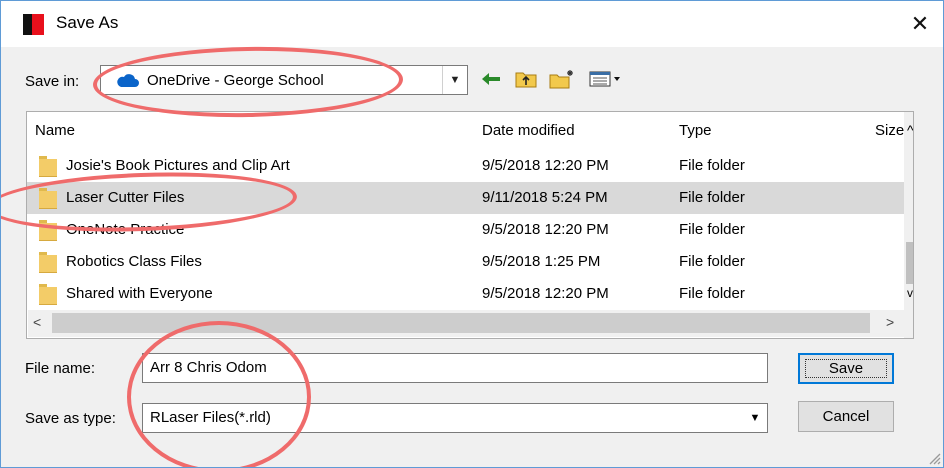  I want to click on horizontal-scrollbar: < >, so click(466, 323).